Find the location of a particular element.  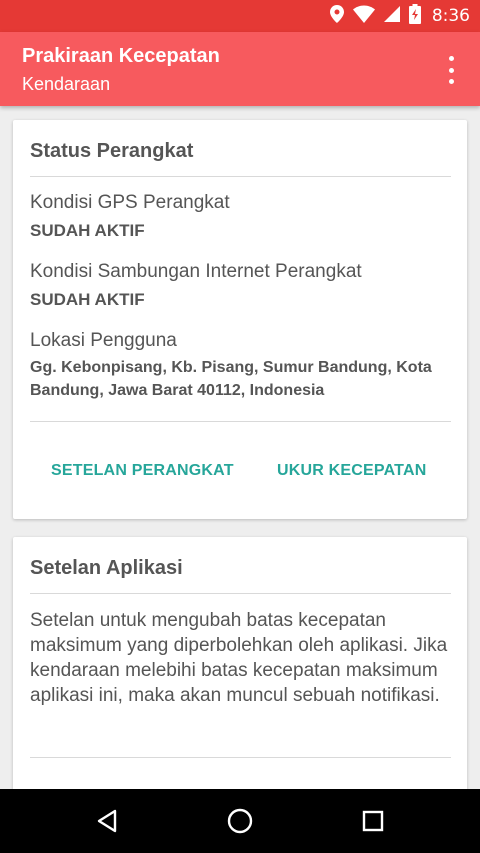

app-settings-title: Setelan Aplikasi is located at coordinates (106, 568).